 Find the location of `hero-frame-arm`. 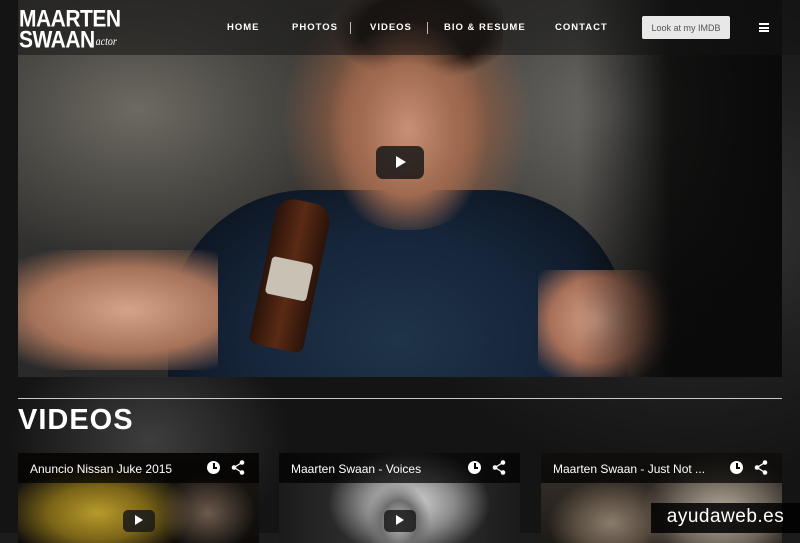

hero-frame-arm is located at coordinates (118, 310).